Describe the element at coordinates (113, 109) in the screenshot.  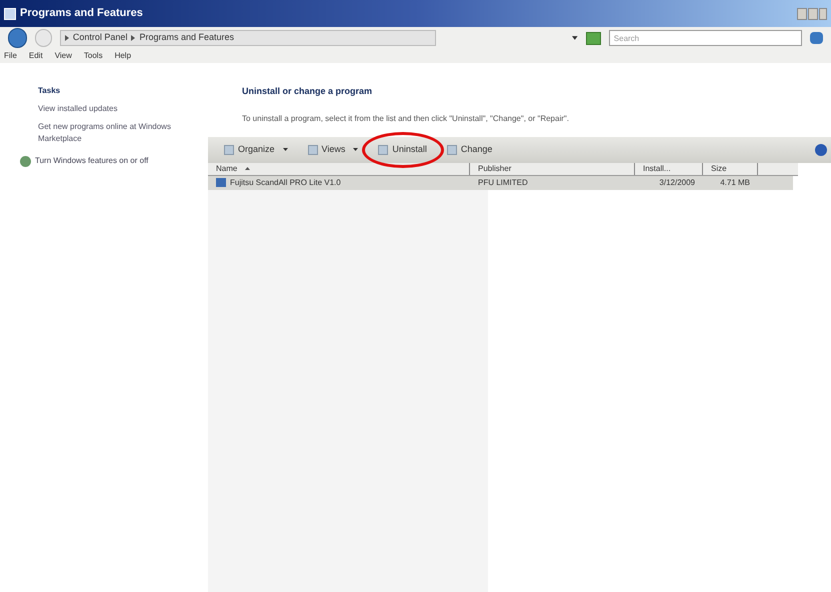
I see `task-link: View installed updates` at that location.